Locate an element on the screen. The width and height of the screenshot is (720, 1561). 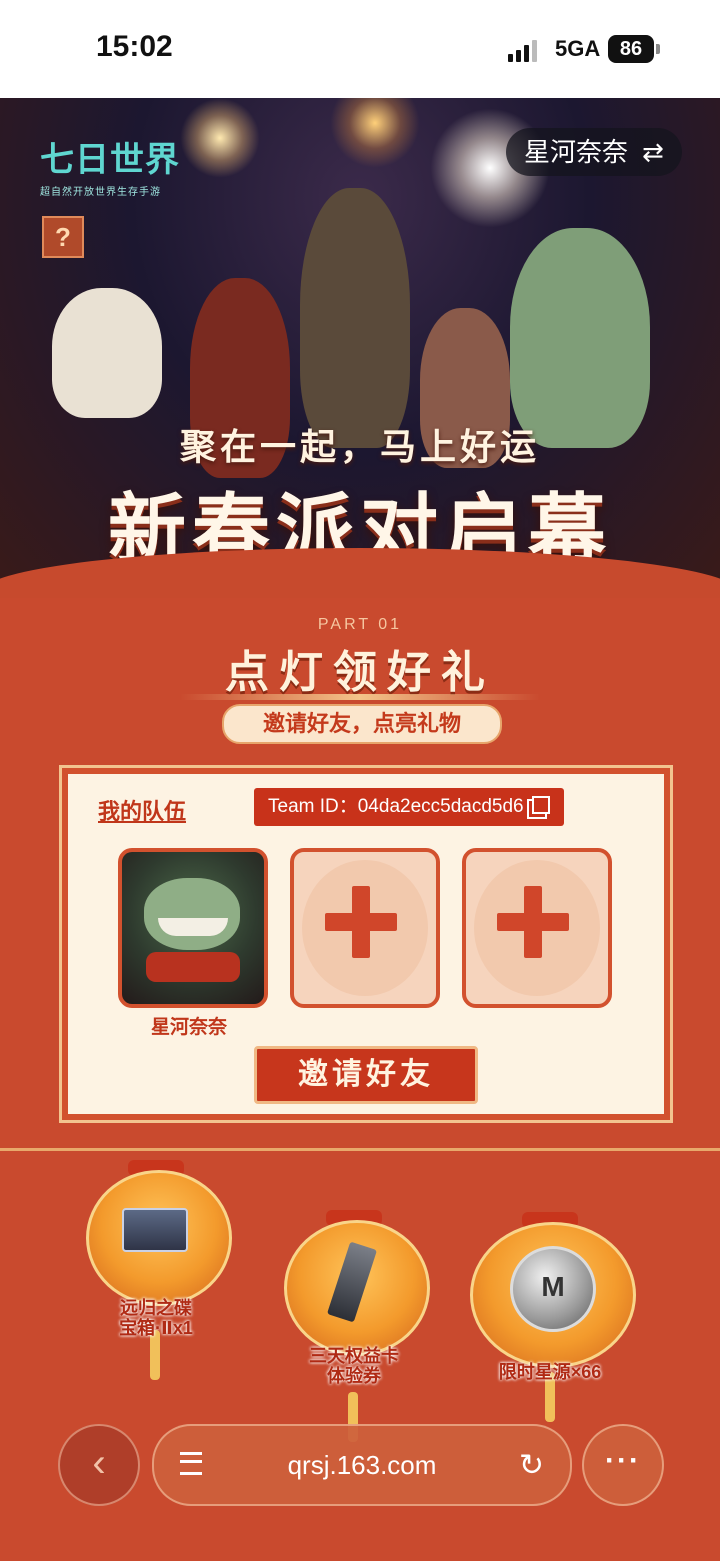
lantern-string is located at coordinates (360, 1149).